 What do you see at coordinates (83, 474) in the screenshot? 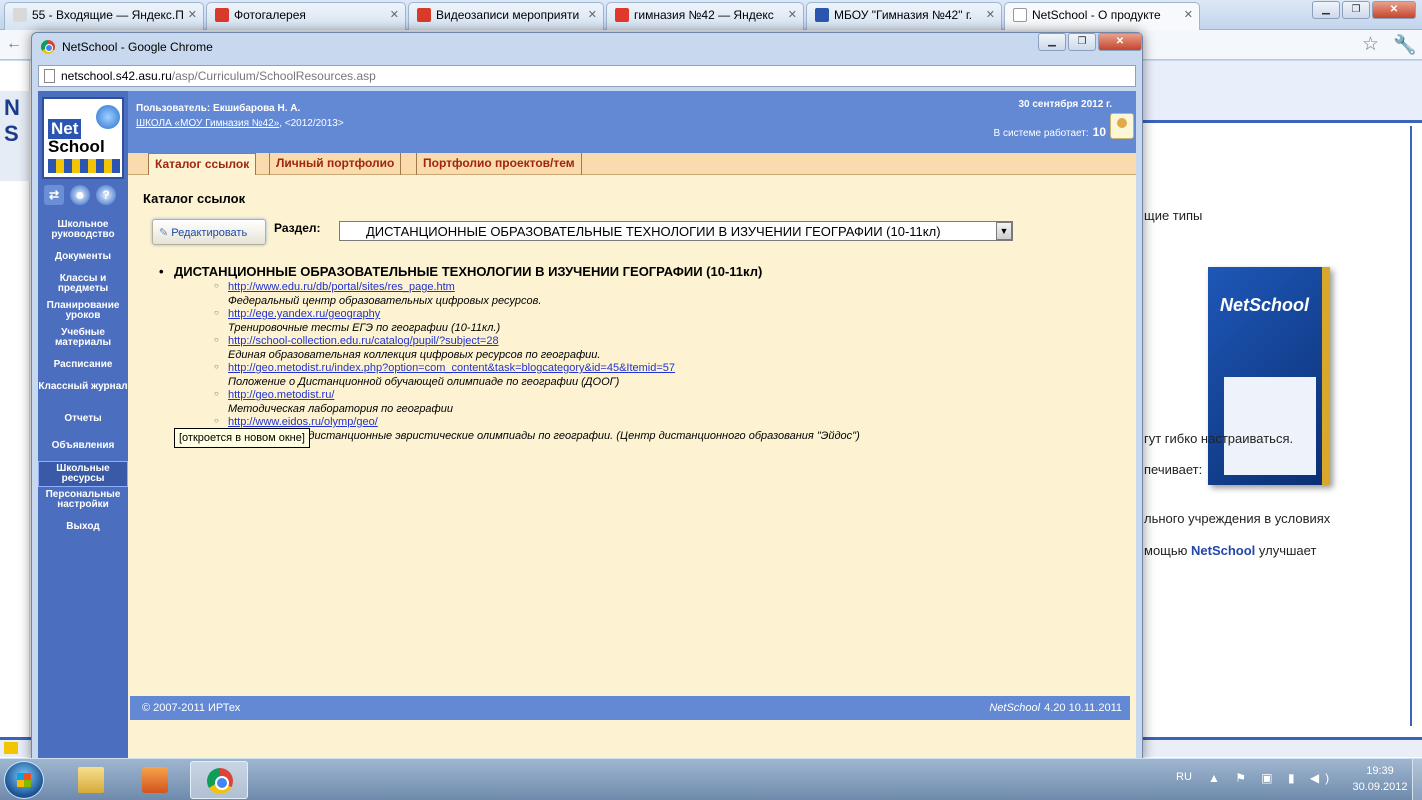
I see `sidebar-item-school-resources: Школьные ресурсы` at bounding box center [83, 474].